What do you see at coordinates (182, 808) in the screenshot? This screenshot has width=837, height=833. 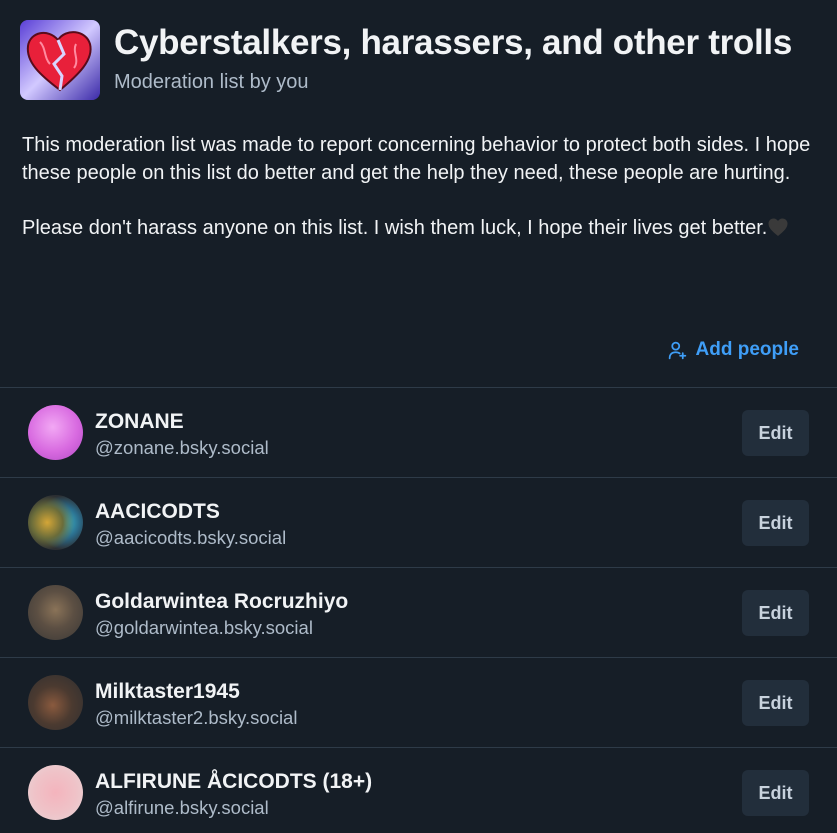 I see `member-handle: @alfirune.bsky.social` at bounding box center [182, 808].